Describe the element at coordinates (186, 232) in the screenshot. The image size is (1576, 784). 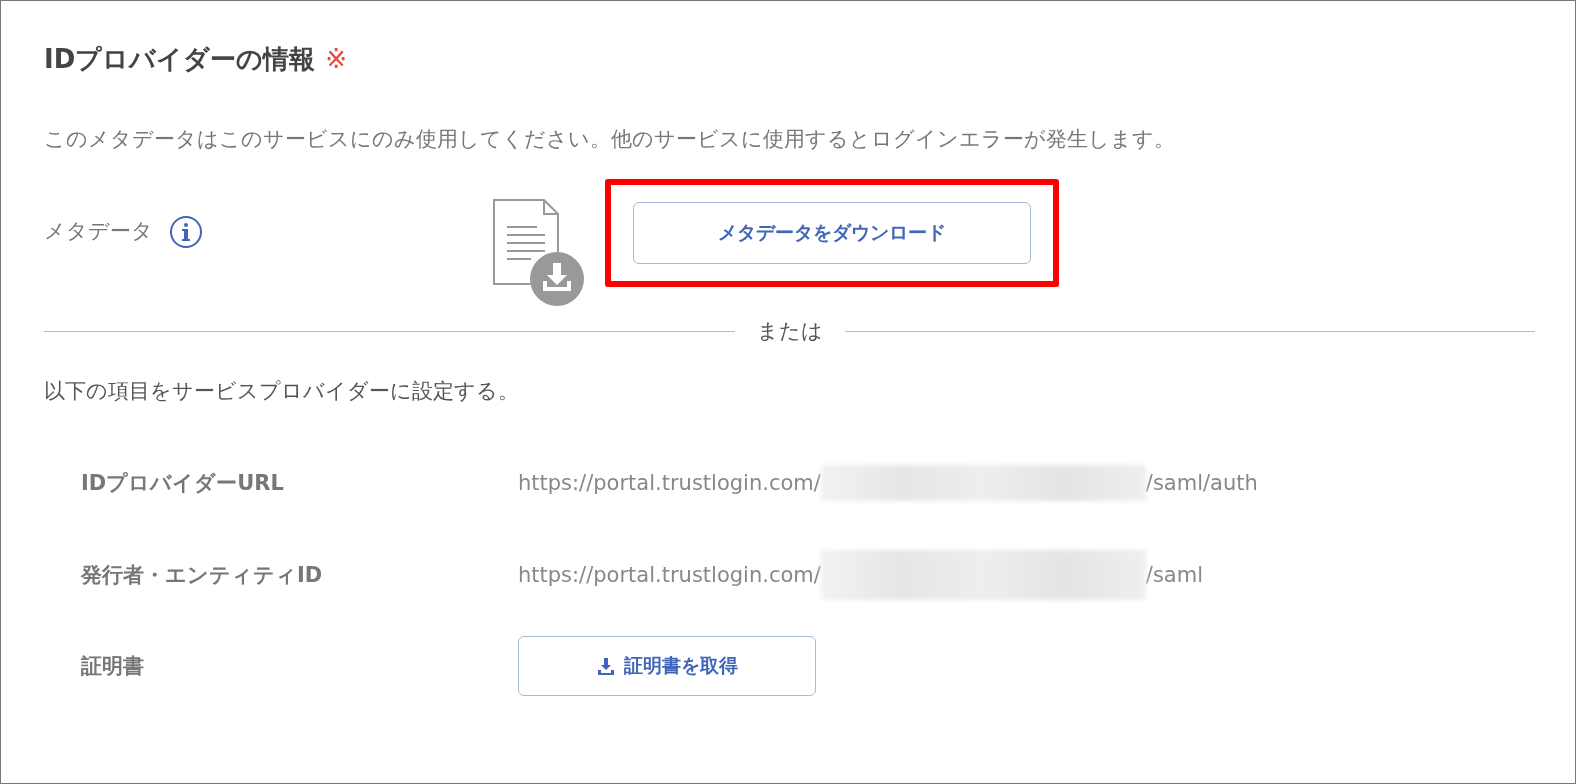
I see `info-icon` at that location.